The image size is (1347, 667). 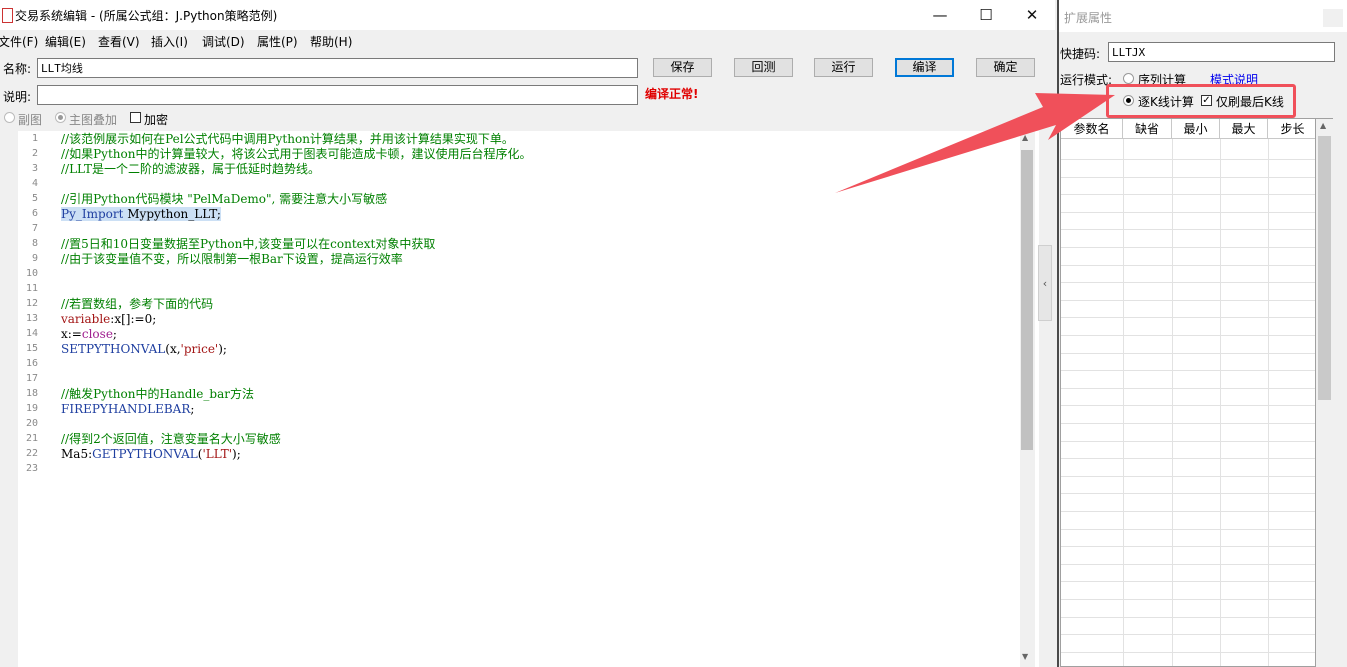 I want to click on close-button: ✕, so click(x=1032, y=15).